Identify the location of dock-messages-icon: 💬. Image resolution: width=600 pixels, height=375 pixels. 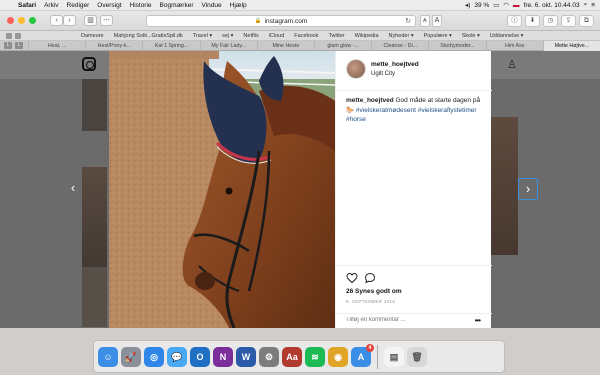
(177, 356).